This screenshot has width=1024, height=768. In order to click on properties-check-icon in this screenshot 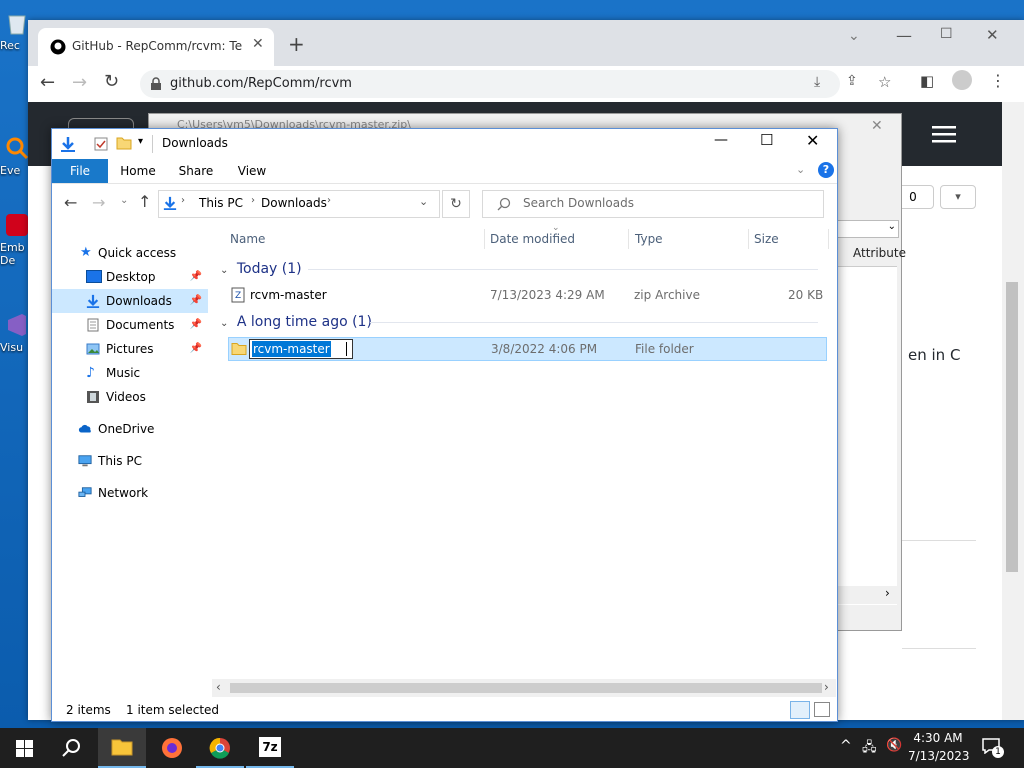, I will do `click(101, 144)`.